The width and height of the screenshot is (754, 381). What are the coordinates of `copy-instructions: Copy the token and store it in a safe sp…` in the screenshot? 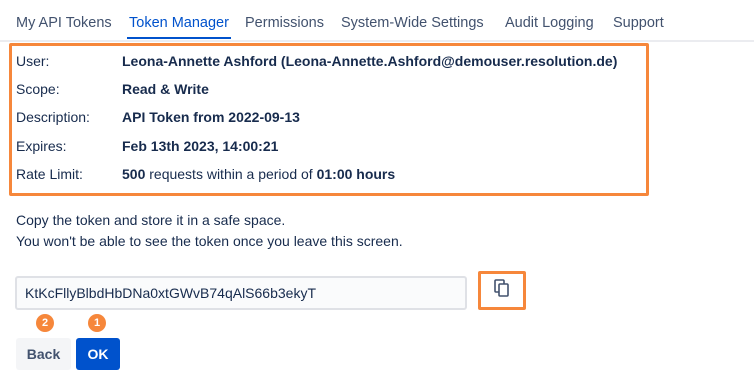 It's located at (209, 231).